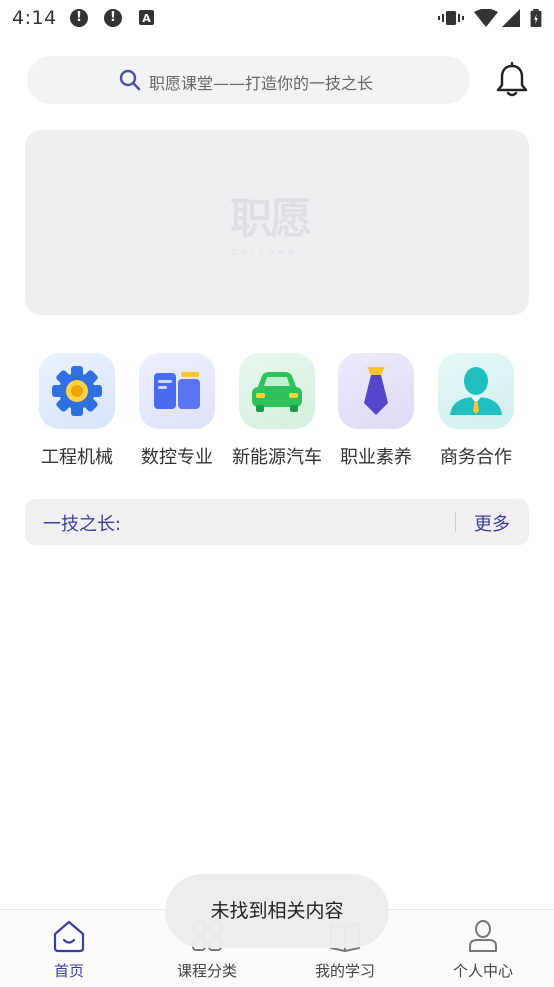 This screenshot has height=987, width=554. I want to click on user-icon, so click(483, 936).